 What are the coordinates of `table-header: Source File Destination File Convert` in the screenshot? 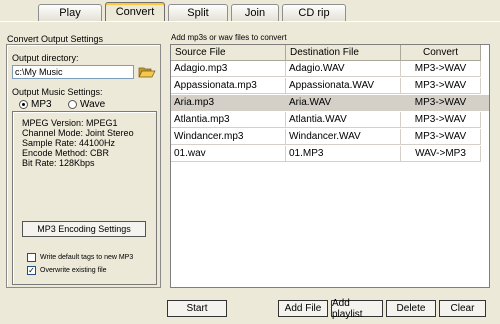 It's located at (330, 53).